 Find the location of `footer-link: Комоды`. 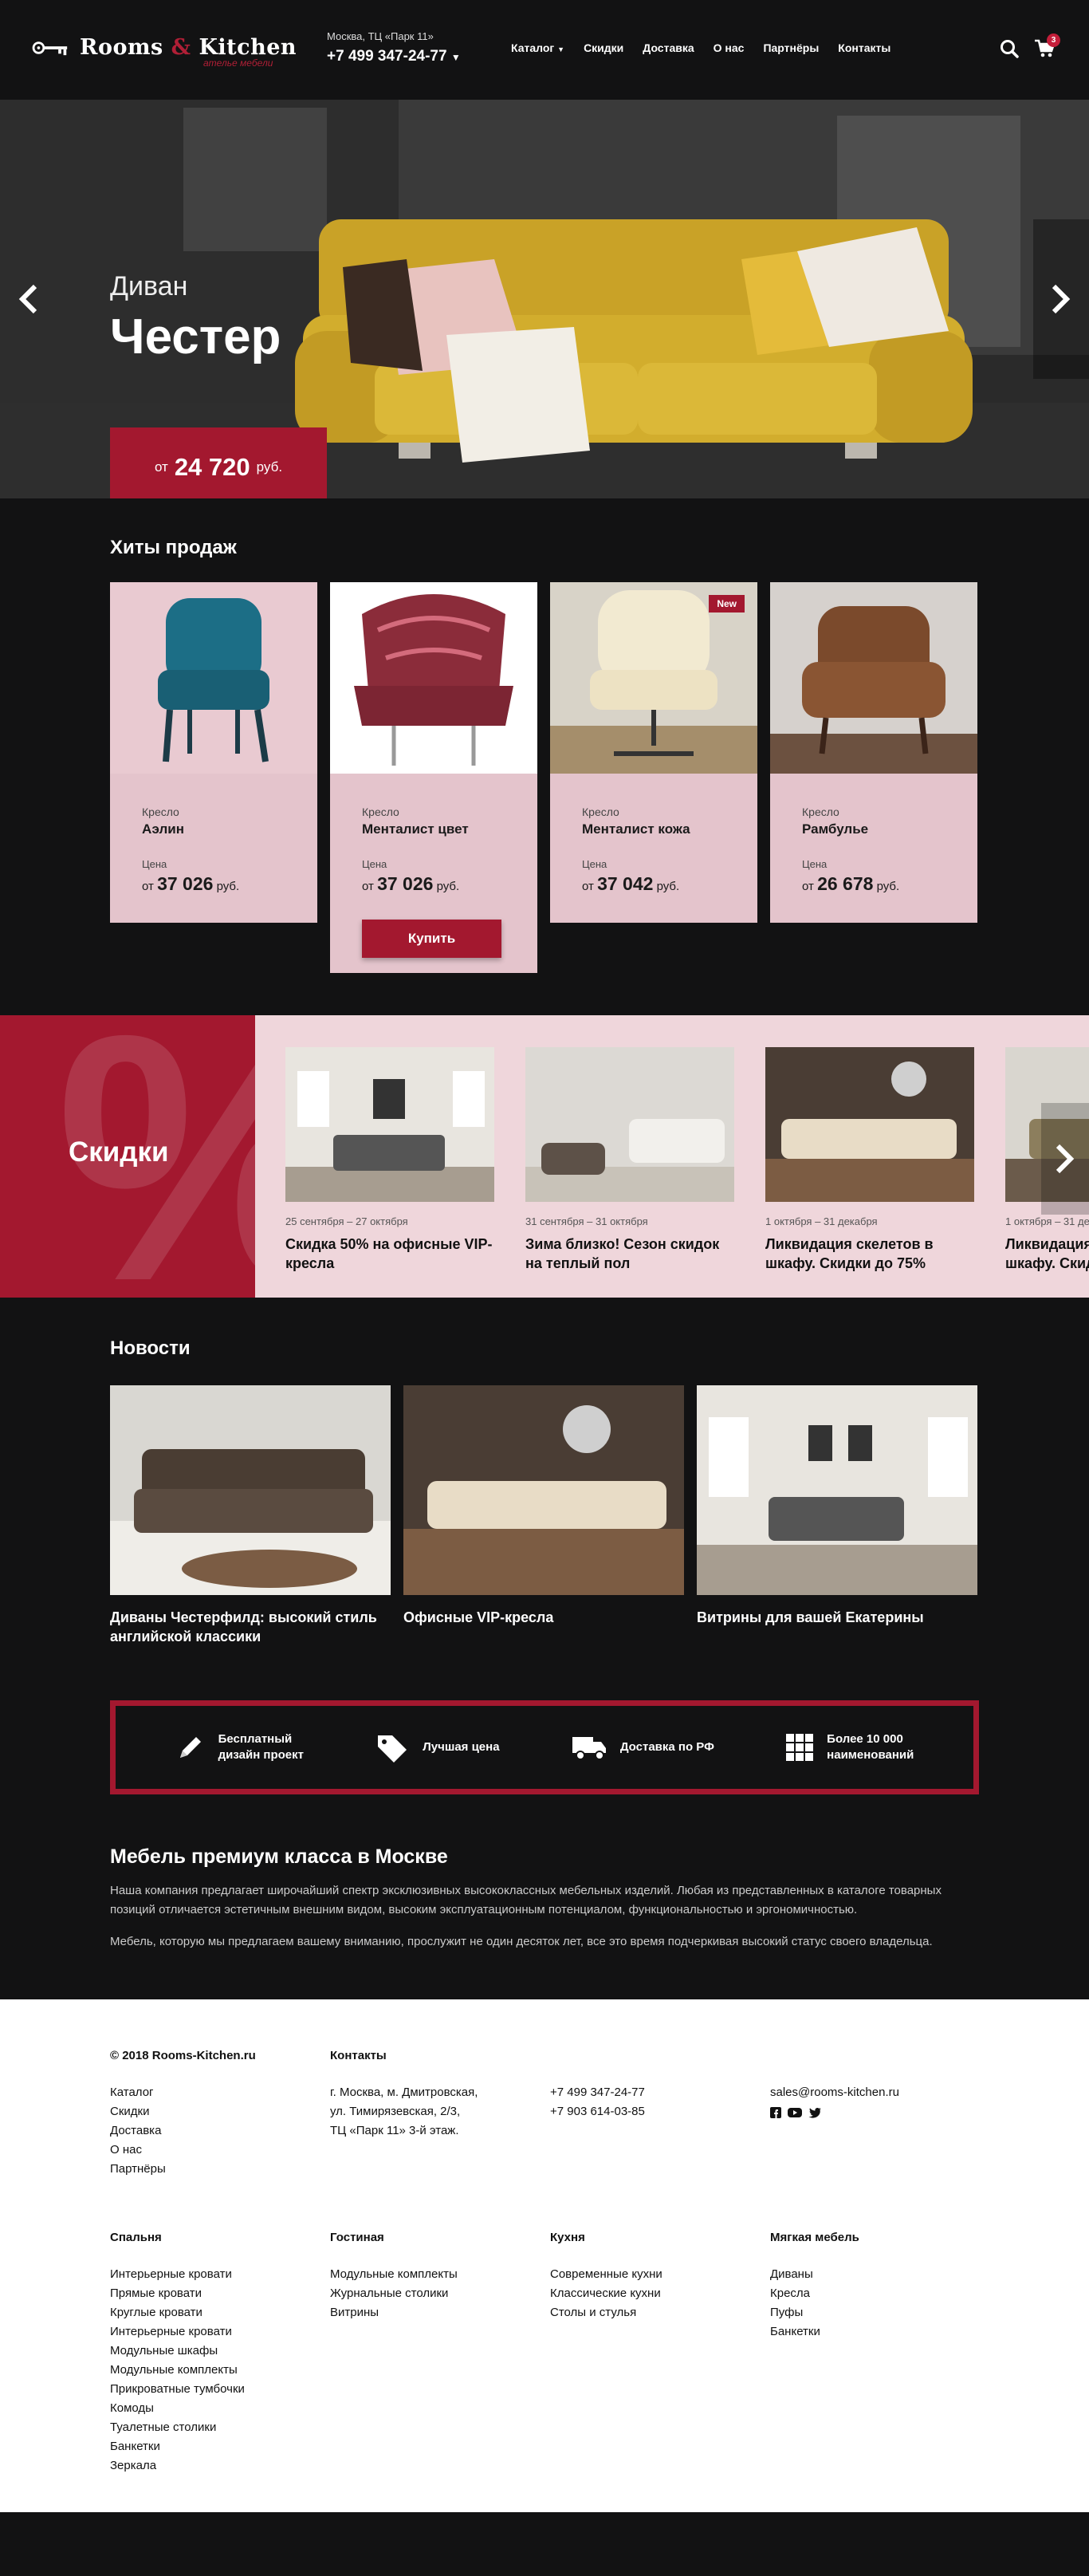

footer-link: Комоды is located at coordinates (177, 2408).